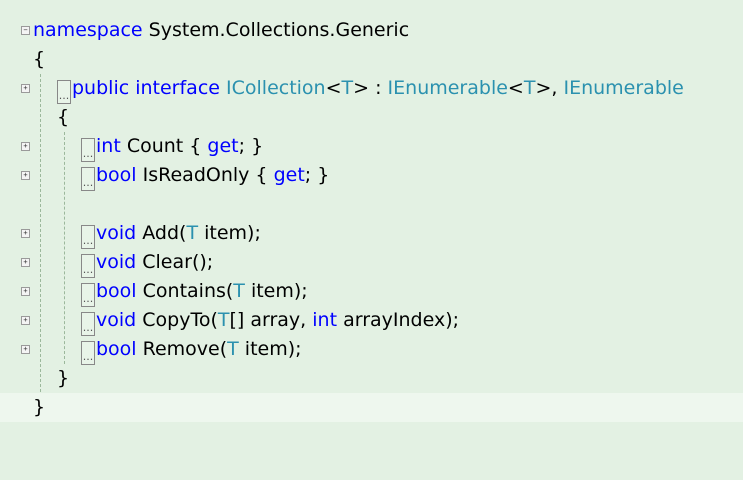 The image size is (743, 480). Describe the element at coordinates (371, 407) in the screenshot. I see `code-line-namespace-close: }` at that location.